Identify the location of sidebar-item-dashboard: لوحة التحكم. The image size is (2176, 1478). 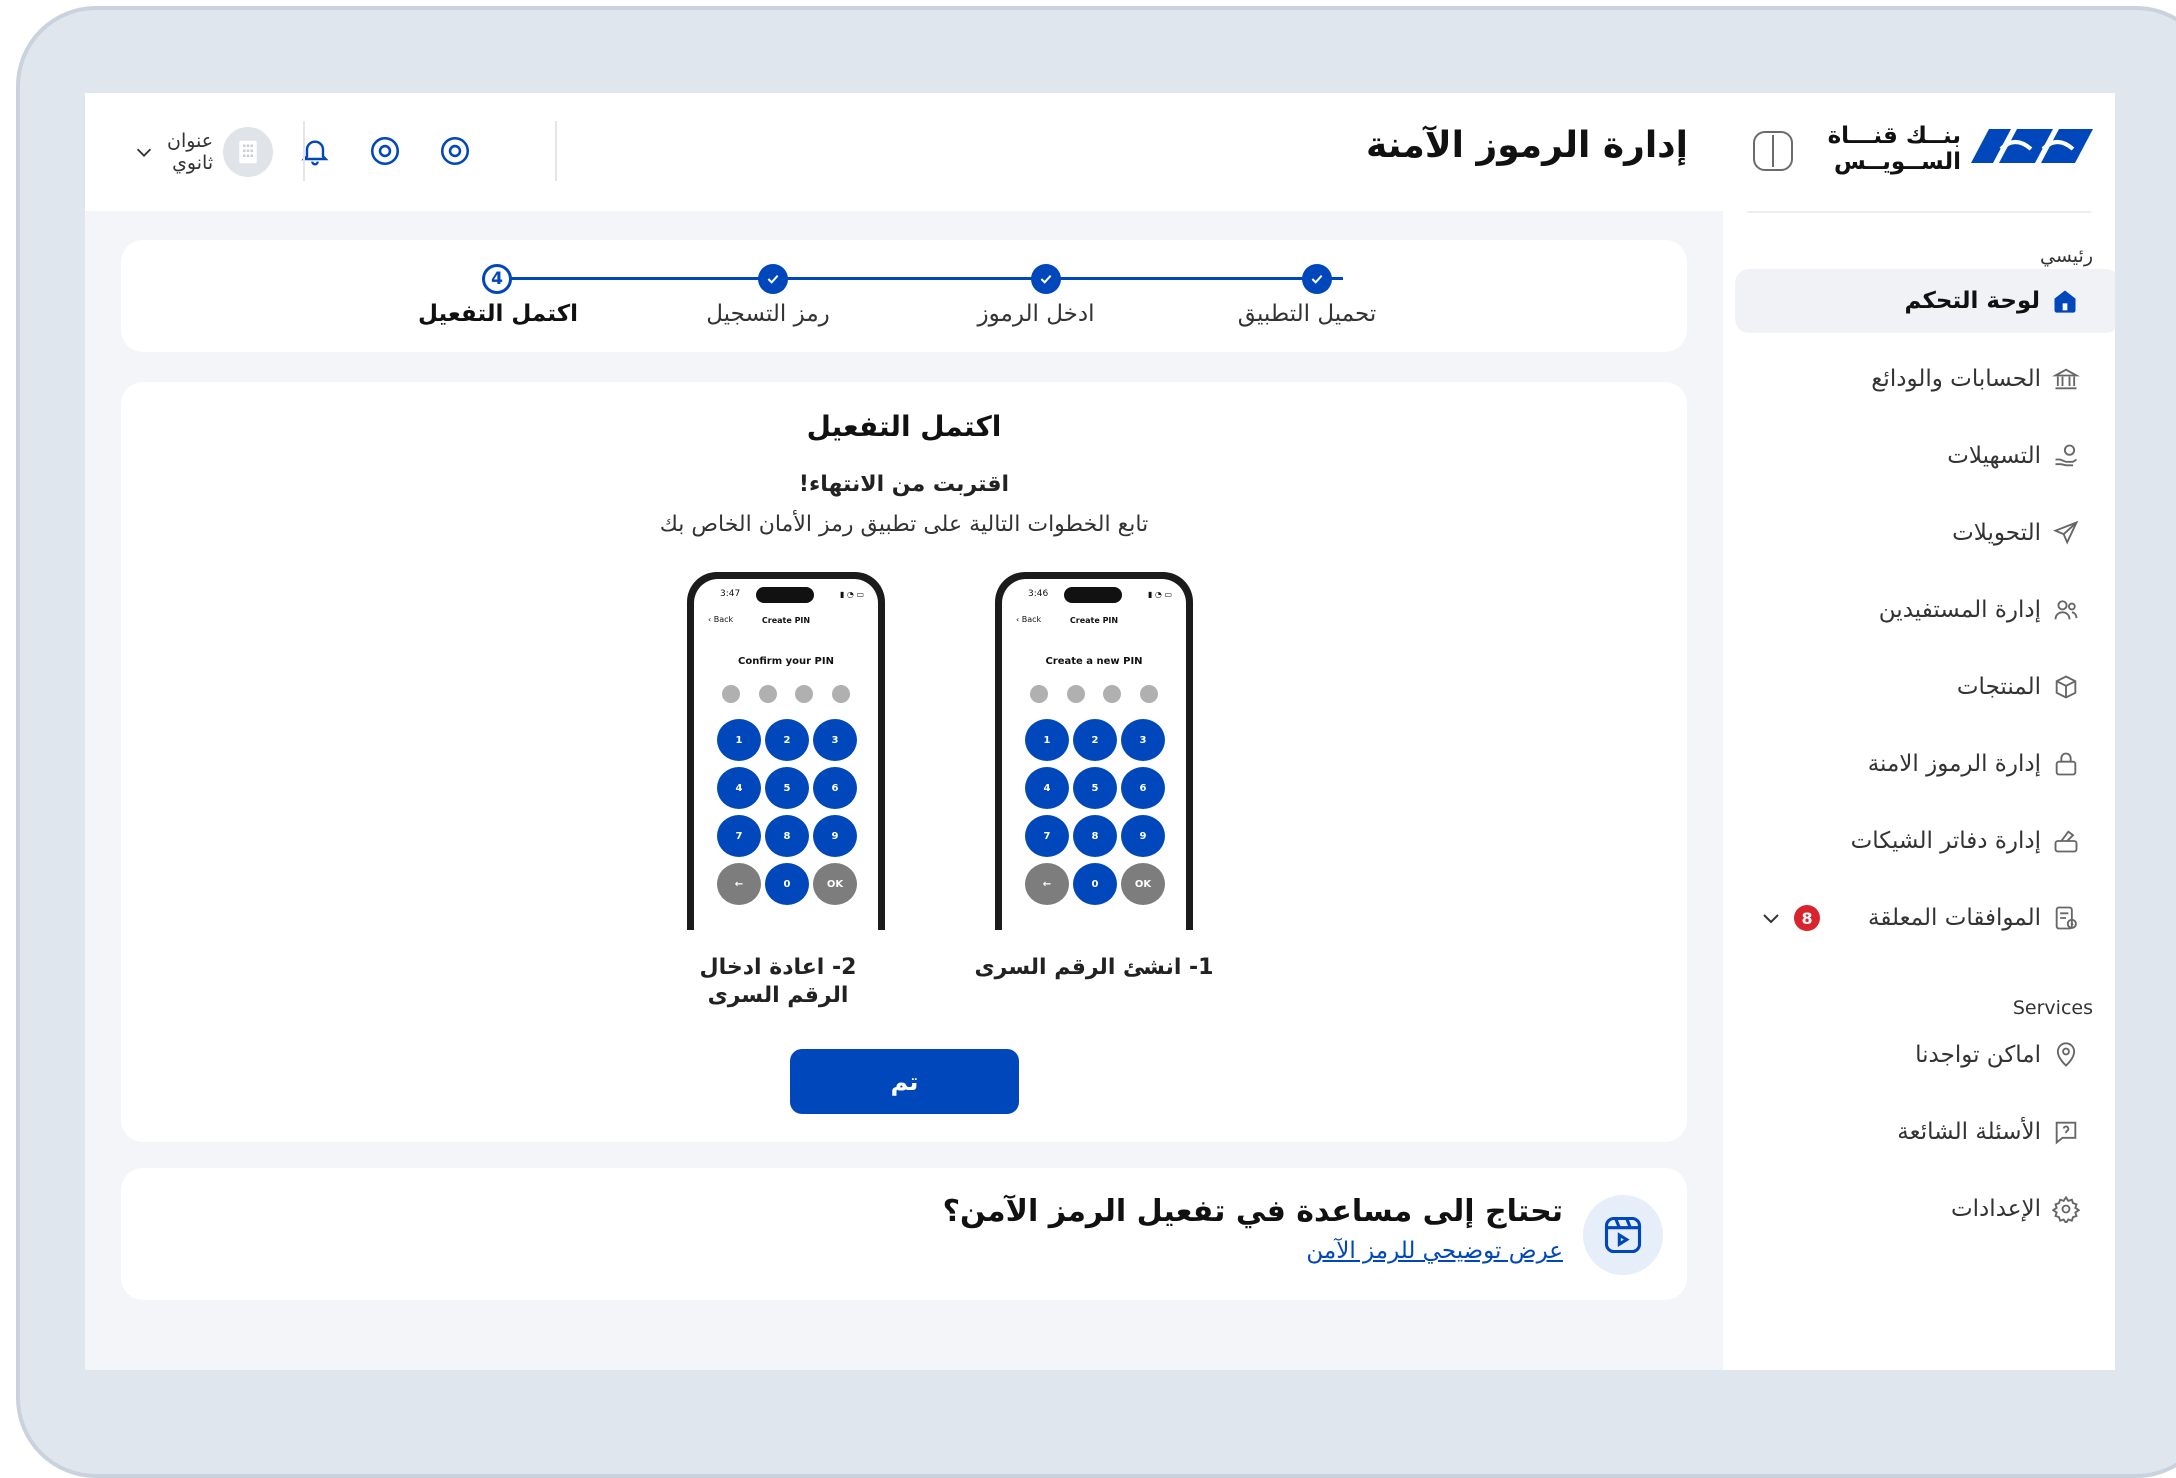
(1925, 301).